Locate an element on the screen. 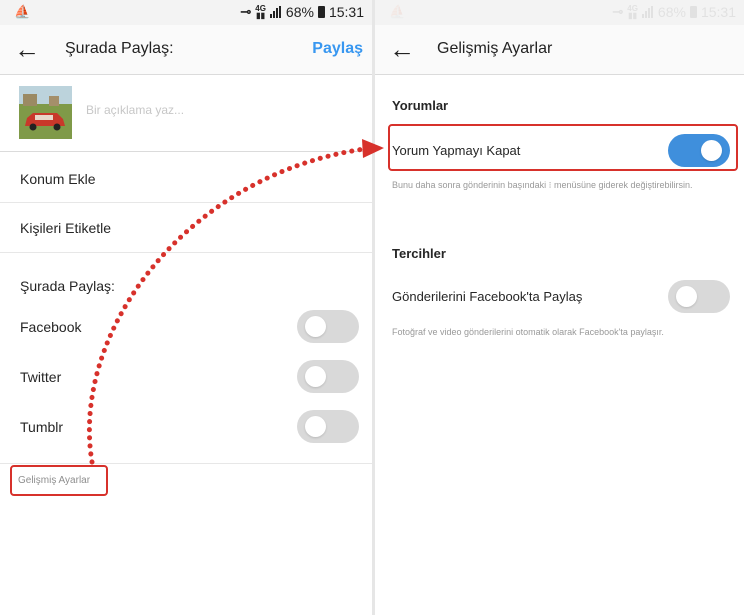  caption-row is located at coordinates (186, 113).